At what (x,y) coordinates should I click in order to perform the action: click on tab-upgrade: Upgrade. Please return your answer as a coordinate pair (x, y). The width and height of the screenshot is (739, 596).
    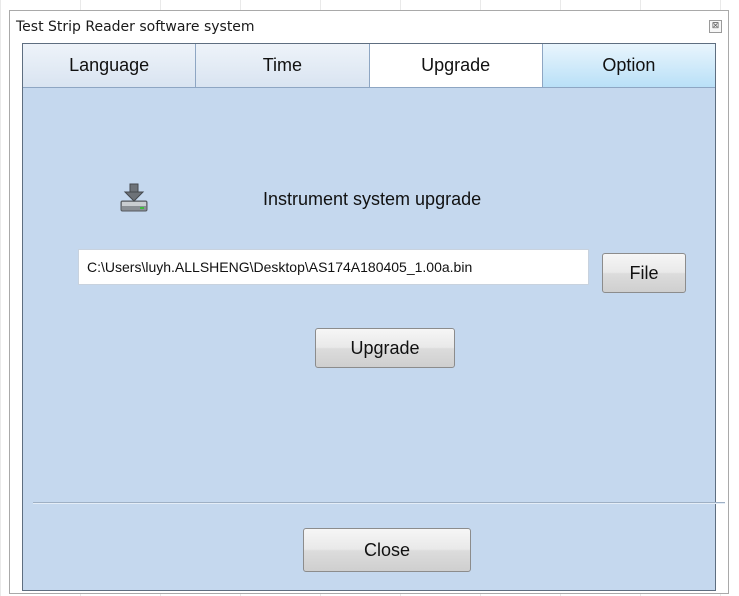
    Looking at the image, I should click on (456, 65).